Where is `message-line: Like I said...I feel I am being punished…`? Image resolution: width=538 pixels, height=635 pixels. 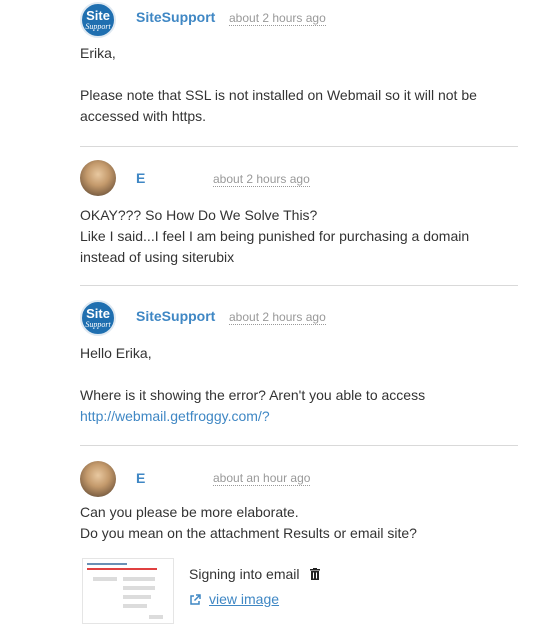 message-line: Like I said...I feel I am being punished… is located at coordinates (275, 236).